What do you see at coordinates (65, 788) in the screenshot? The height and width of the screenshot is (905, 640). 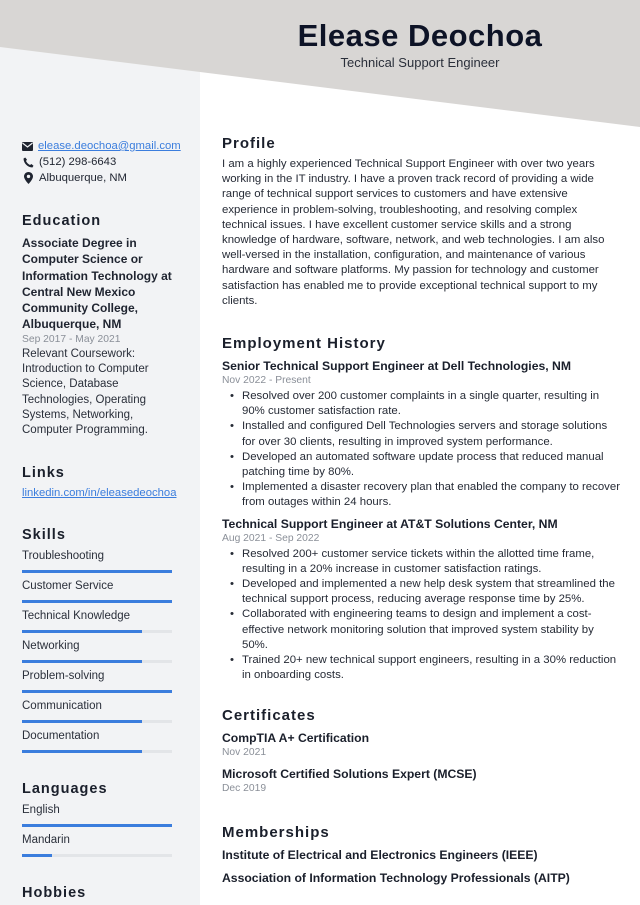 I see `languages-heading: Languages` at bounding box center [65, 788].